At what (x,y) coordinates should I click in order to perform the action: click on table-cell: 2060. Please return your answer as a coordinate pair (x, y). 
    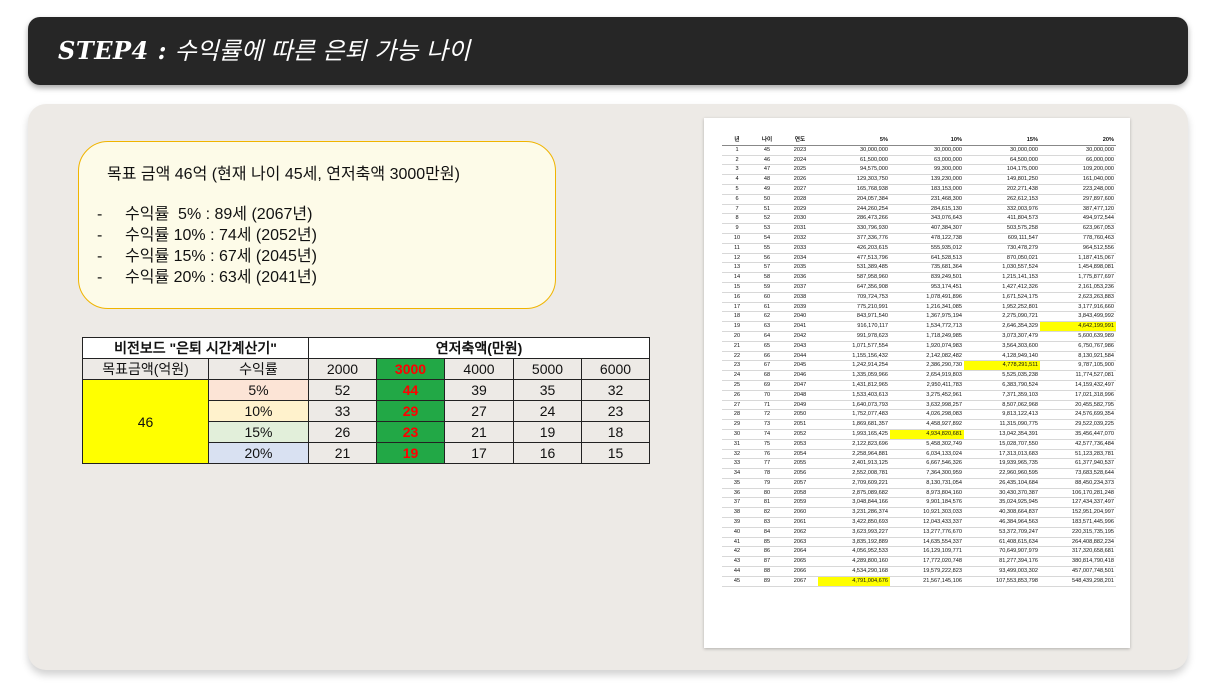
    Looking at the image, I should click on (800, 513).